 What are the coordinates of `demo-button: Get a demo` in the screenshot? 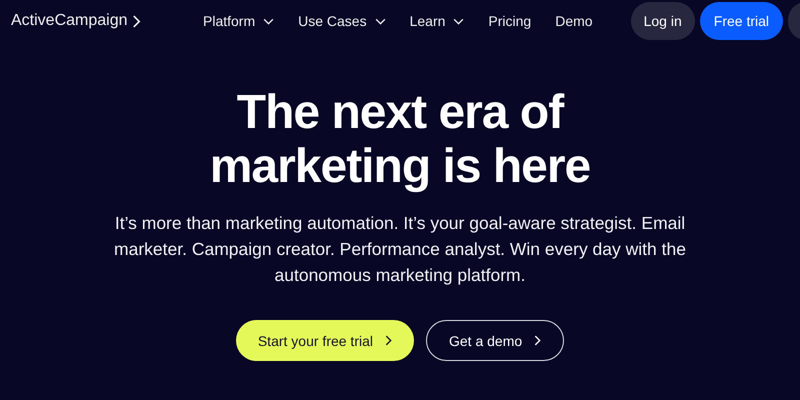 It's located at (495, 340).